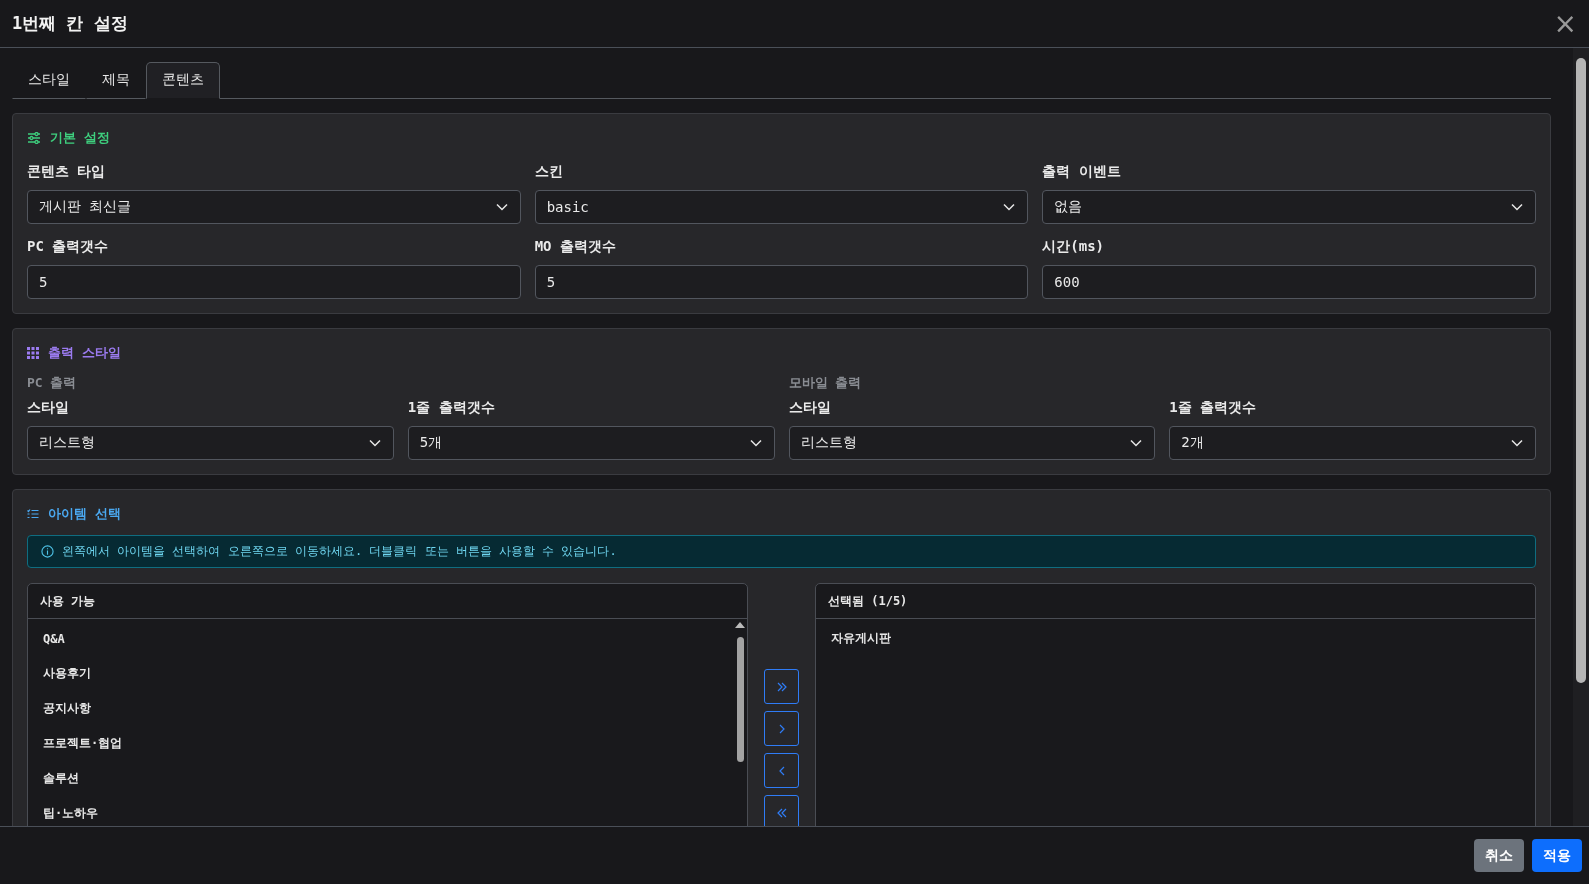 The height and width of the screenshot is (884, 1589). Describe the element at coordinates (388, 743) in the screenshot. I see `list-item: 프로젝트·협업` at that location.